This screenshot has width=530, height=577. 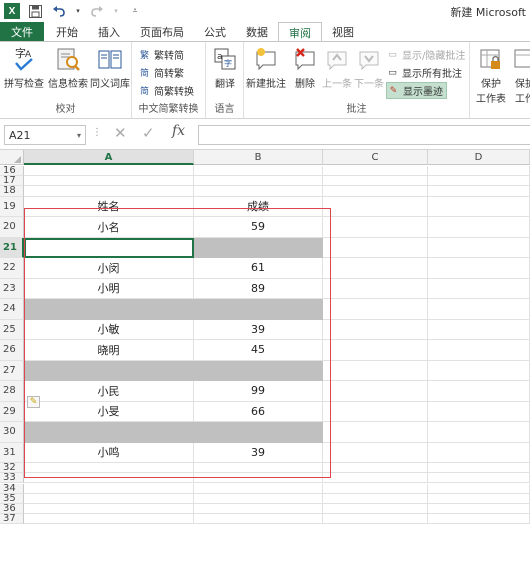 I want to click on insert-function-button: fx, so click(x=178, y=131).